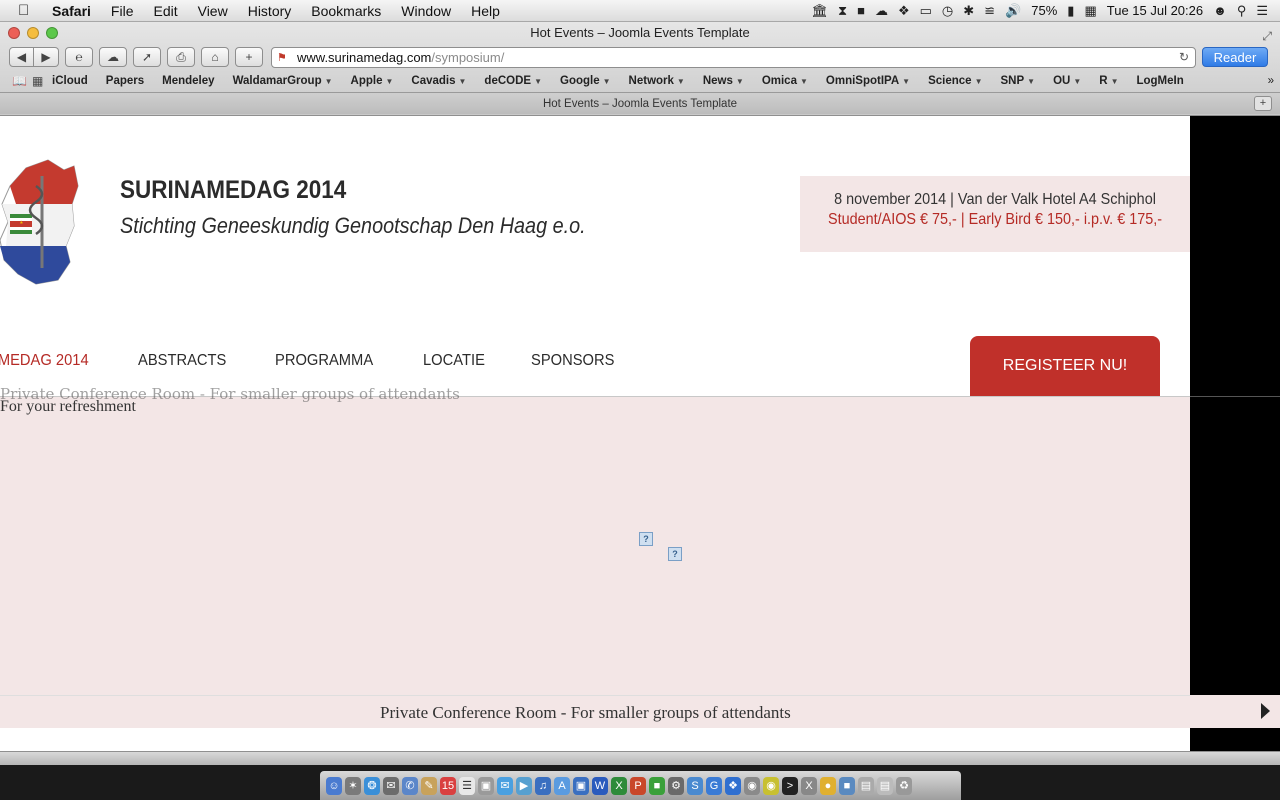  Describe the element at coordinates (1184, 57) in the screenshot. I see `reload-icon: ↻` at that location.